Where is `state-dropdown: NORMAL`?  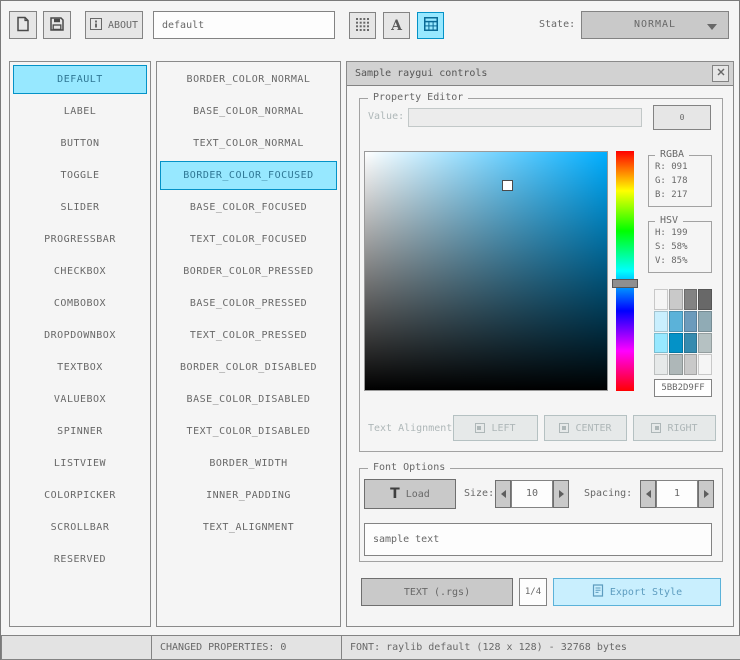 state-dropdown: NORMAL is located at coordinates (655, 25).